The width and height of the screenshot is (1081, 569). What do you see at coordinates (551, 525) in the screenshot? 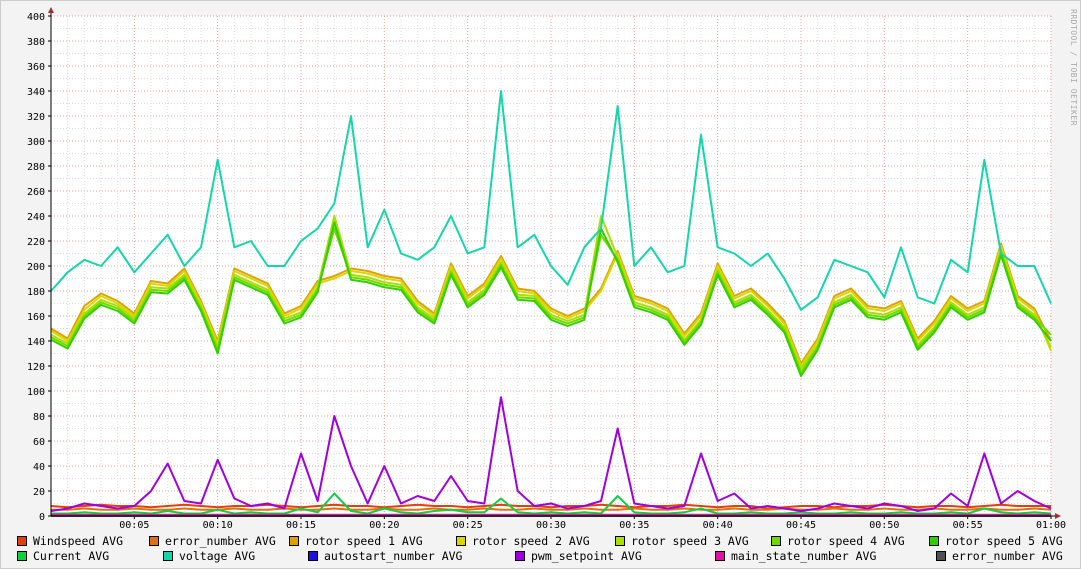
I see `x-tick-label: 00:30` at bounding box center [551, 525].